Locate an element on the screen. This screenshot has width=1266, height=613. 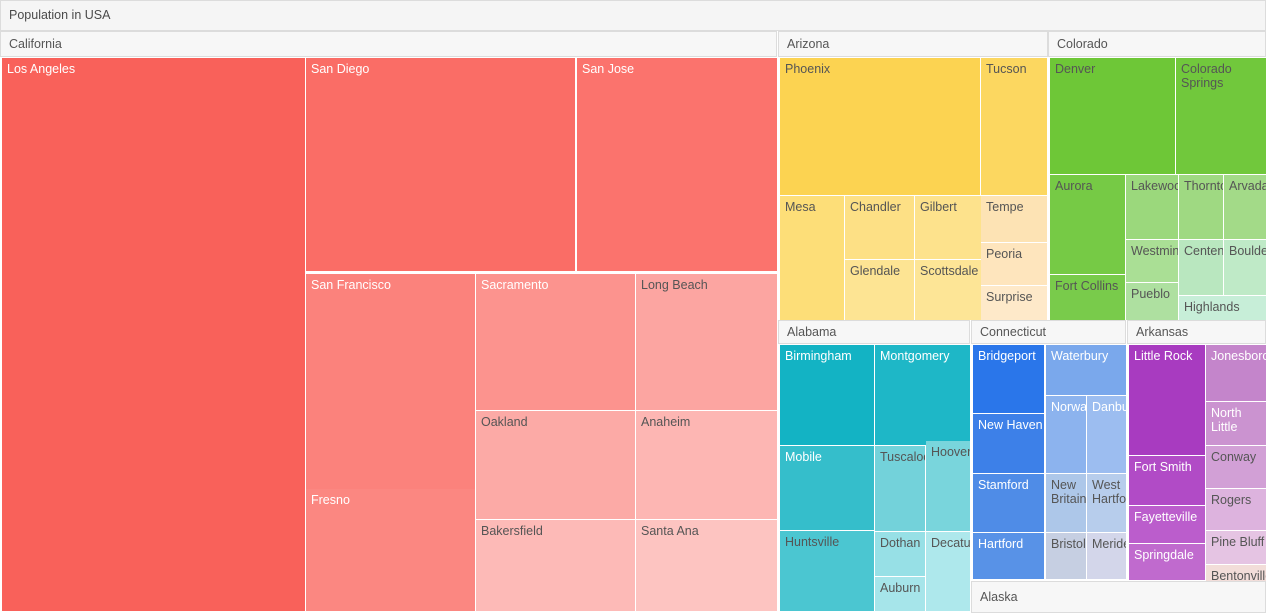
cell-label: Tempe is located at coordinates (1005, 207).